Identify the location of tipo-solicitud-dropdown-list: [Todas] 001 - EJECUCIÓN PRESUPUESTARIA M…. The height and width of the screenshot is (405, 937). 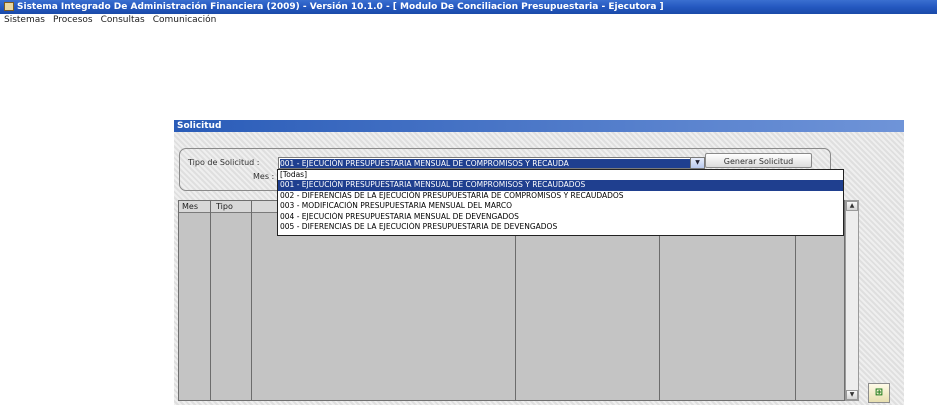
(560, 202).